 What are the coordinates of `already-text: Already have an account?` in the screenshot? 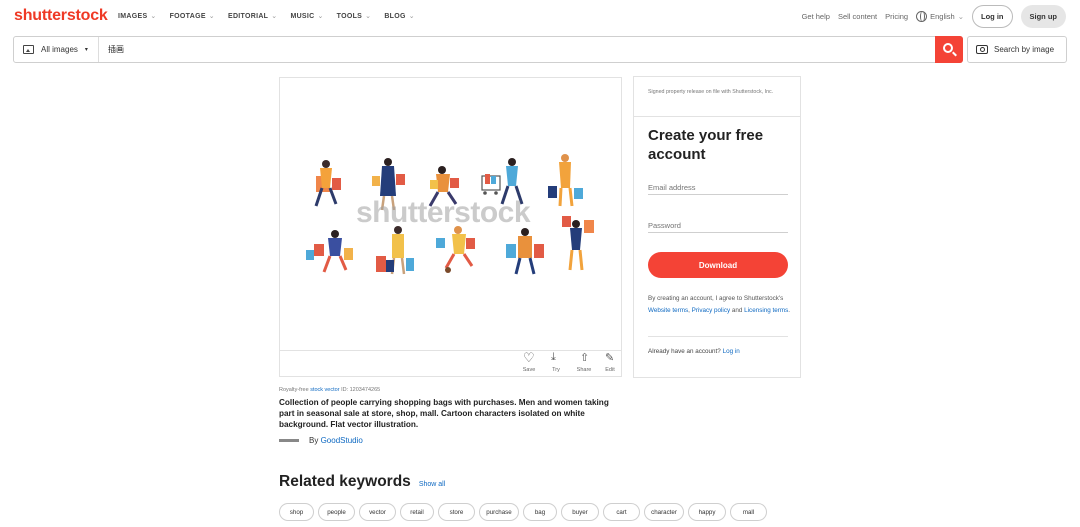 It's located at (684, 351).